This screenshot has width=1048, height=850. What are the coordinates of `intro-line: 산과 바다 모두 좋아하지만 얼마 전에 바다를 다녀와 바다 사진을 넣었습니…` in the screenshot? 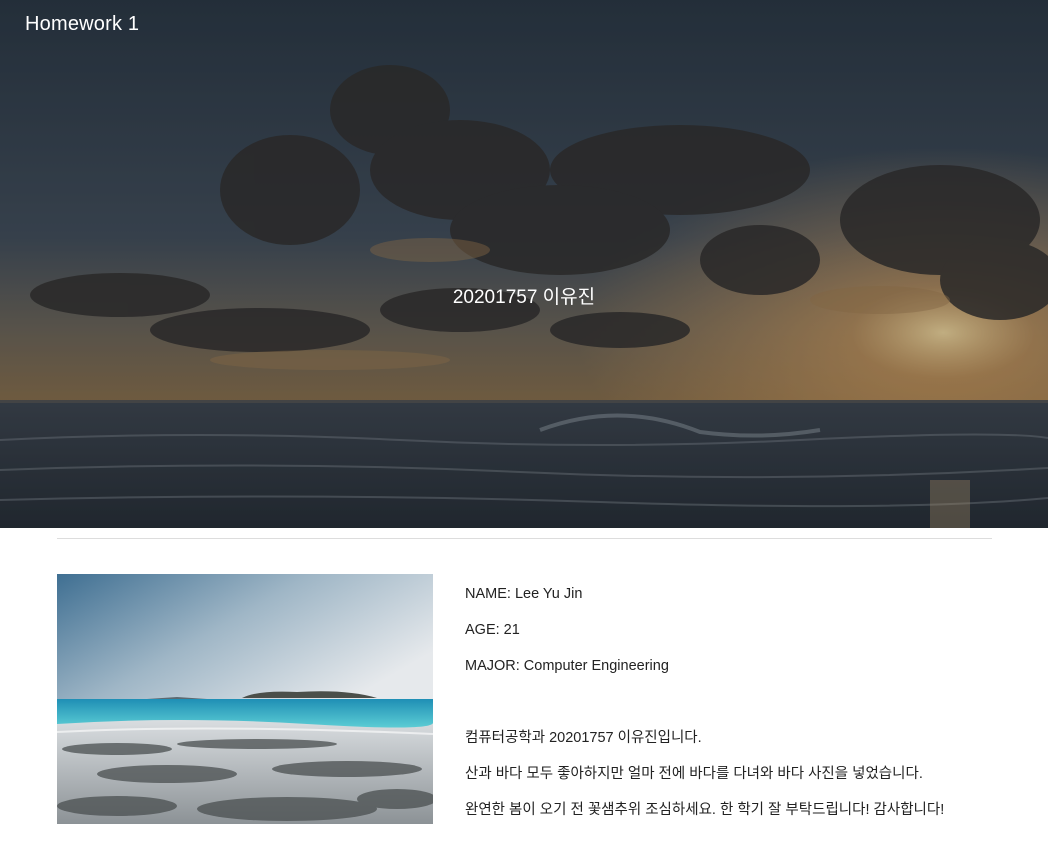 It's located at (694, 774).